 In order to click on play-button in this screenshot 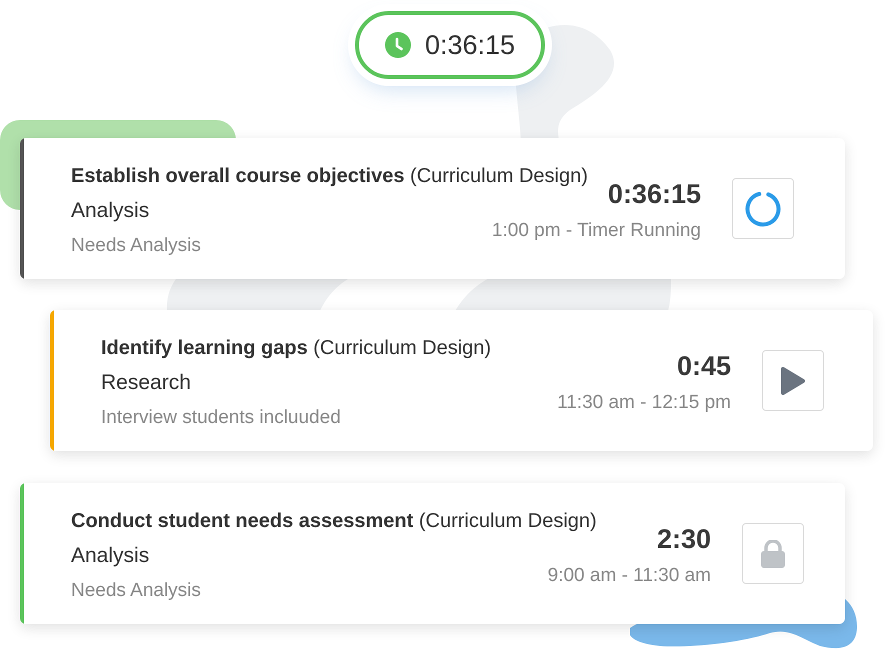, I will do `click(793, 380)`.